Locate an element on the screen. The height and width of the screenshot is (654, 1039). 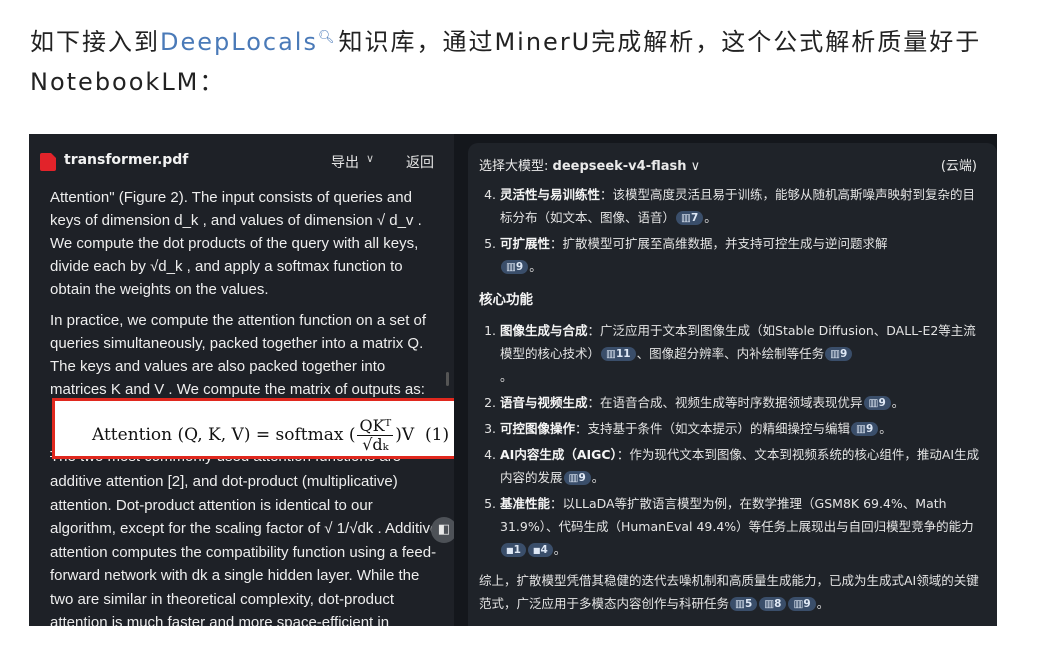
item-text: ：在语音合成、视频生成等时序数据领域表现优异 is located at coordinates (725, 402).